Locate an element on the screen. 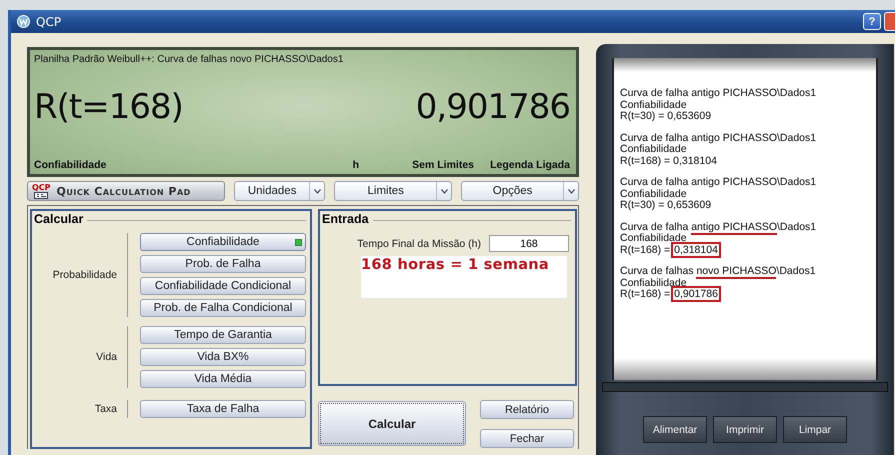 The width and height of the screenshot is (895, 455). entry-source-text: Curva de falhas novo PICHASSO\Dados1 is located at coordinates (718, 272).